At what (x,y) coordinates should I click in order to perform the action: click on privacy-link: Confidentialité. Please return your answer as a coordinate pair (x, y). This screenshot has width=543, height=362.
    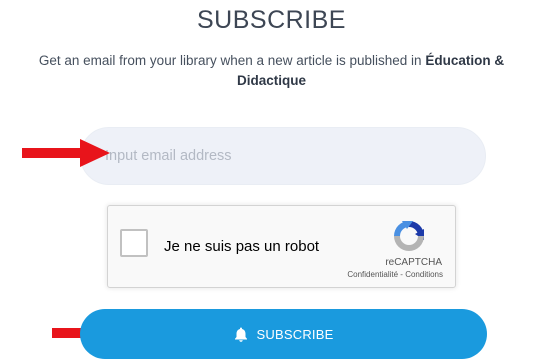
    Looking at the image, I should click on (372, 274).